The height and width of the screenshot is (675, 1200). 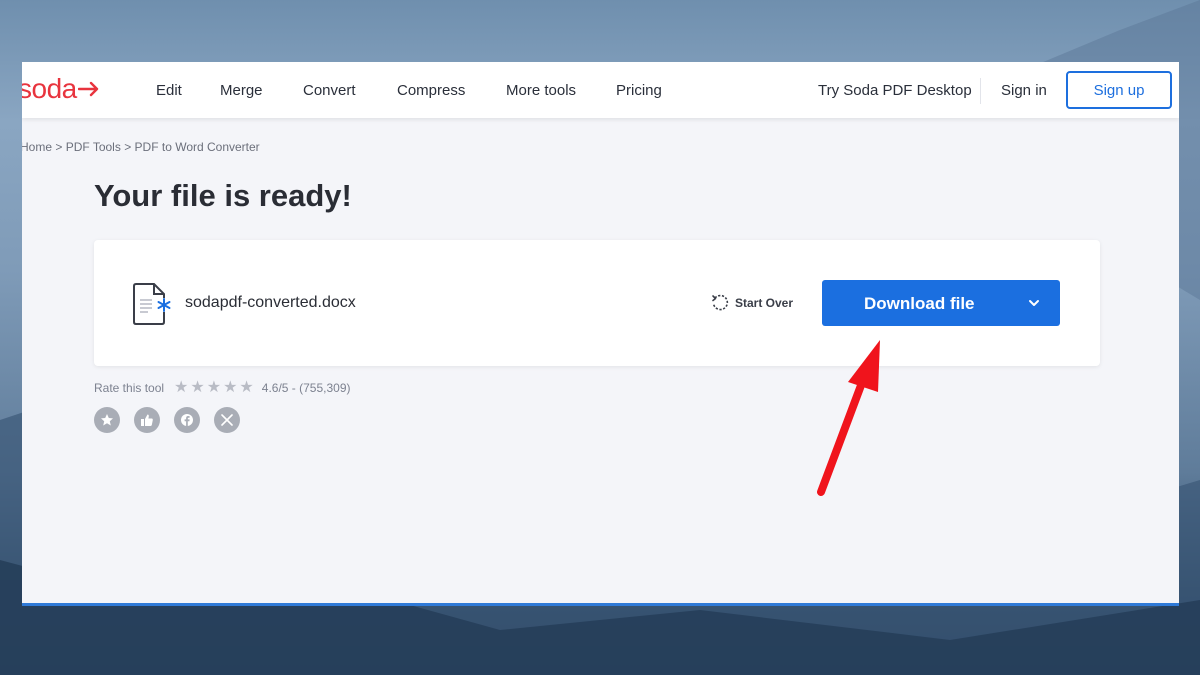 What do you see at coordinates (600, 604) in the screenshot?
I see `bottom-accent-line` at bounding box center [600, 604].